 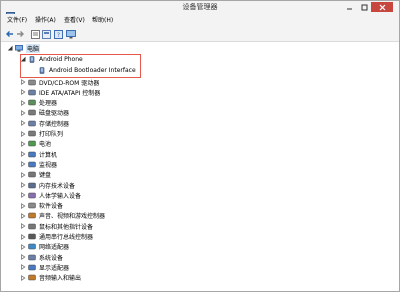 I want to click on tree-category: 键盘, so click(x=35, y=175).